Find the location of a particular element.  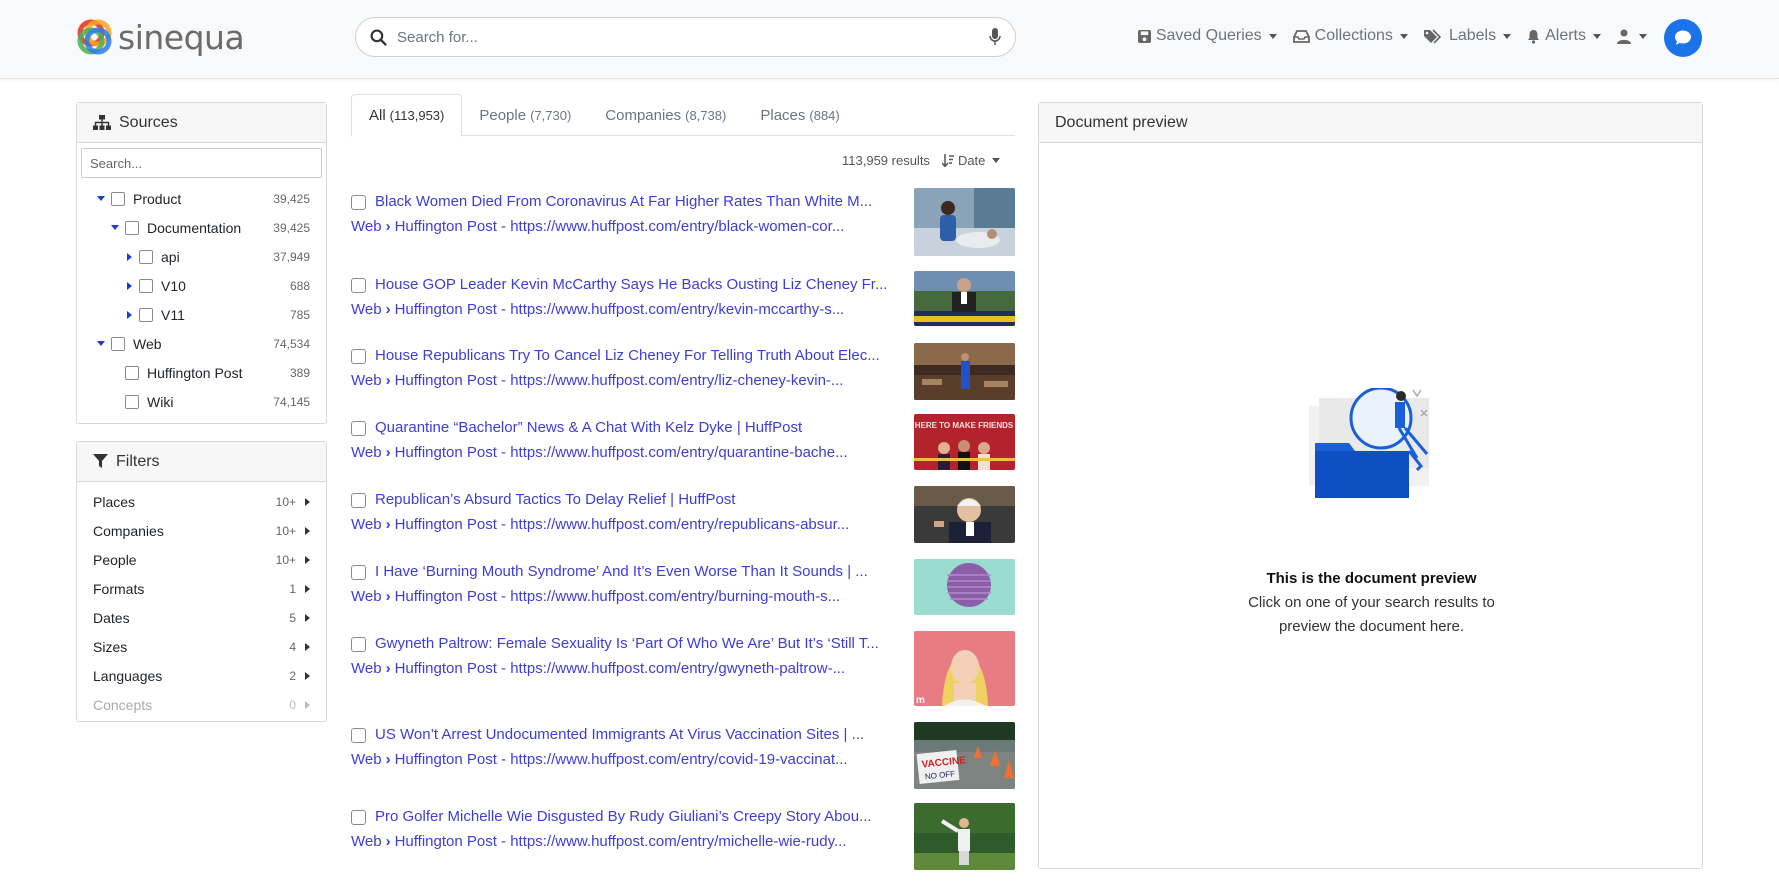

search-icon is located at coordinates (378, 37).